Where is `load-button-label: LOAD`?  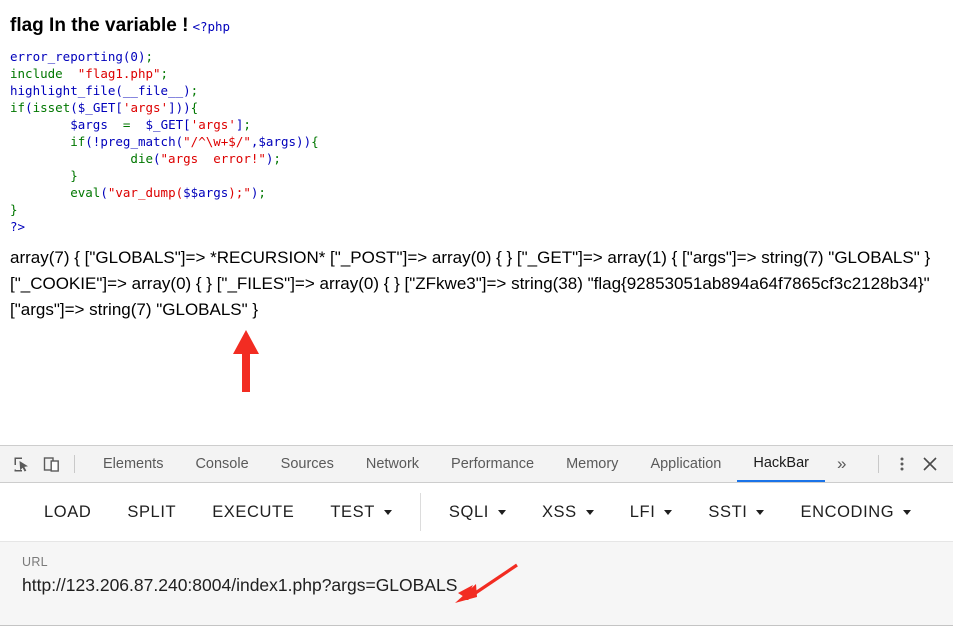 load-button-label: LOAD is located at coordinates (68, 511).